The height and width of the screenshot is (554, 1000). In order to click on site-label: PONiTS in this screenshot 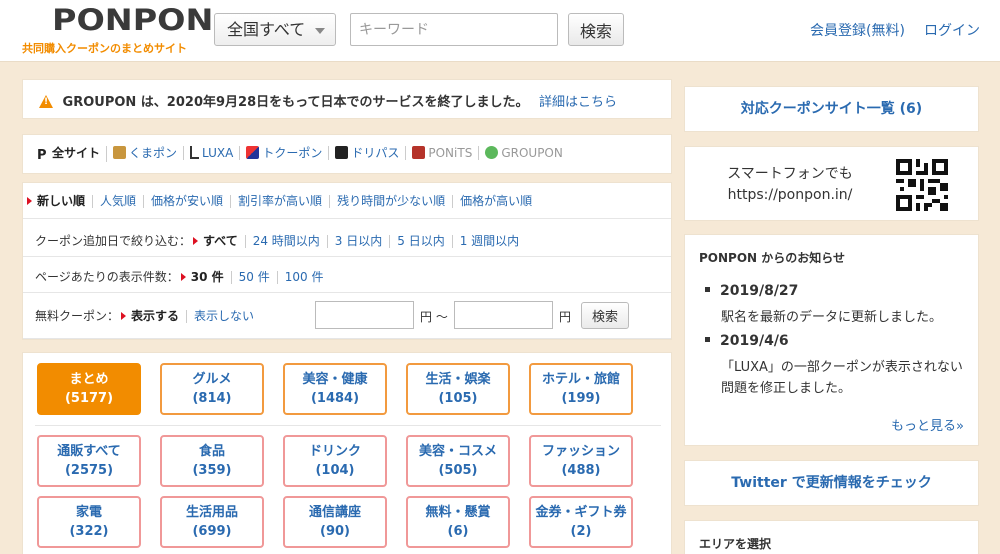, I will do `click(450, 153)`.